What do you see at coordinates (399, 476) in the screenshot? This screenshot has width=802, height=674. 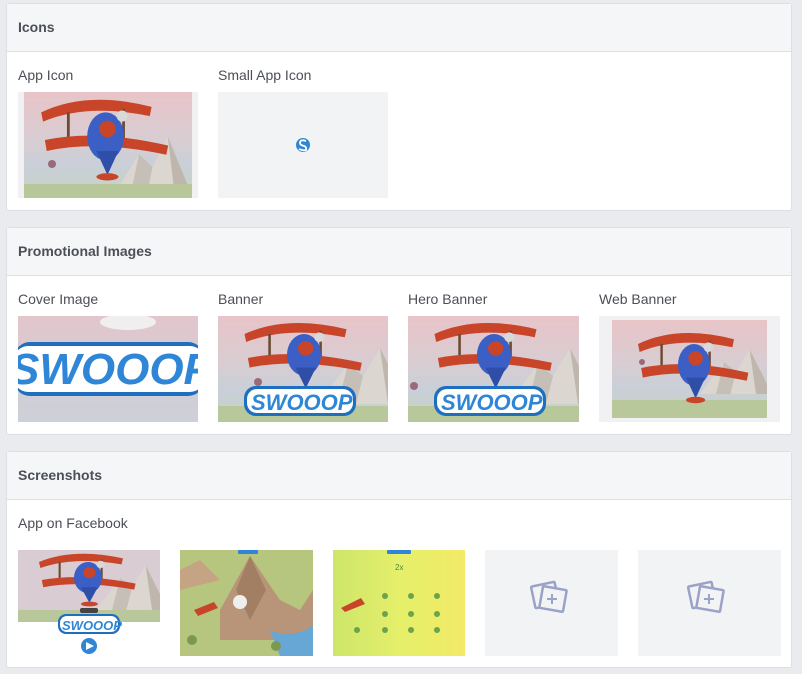 I see `section-title: Screenshots` at bounding box center [399, 476].